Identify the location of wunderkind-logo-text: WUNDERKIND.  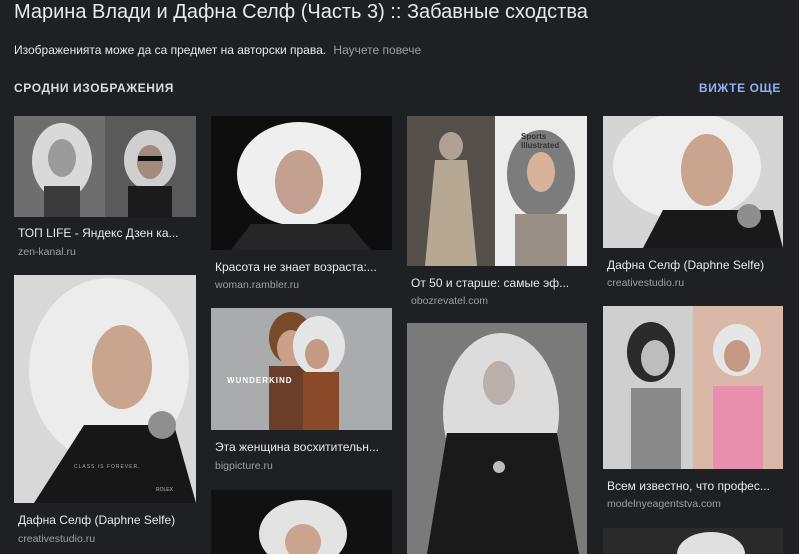
(260, 380).